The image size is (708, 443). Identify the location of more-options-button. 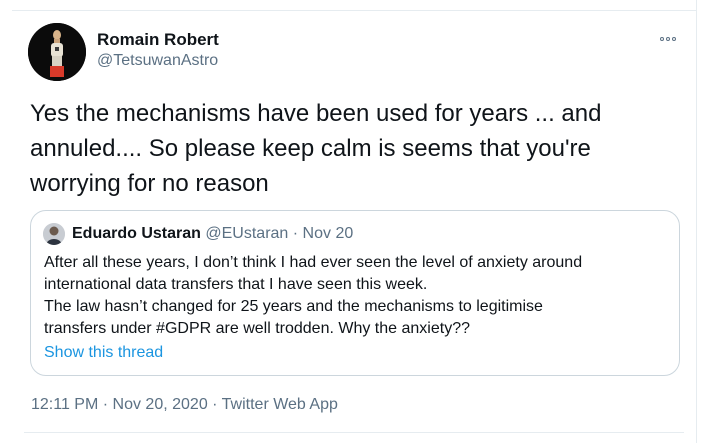
(668, 39).